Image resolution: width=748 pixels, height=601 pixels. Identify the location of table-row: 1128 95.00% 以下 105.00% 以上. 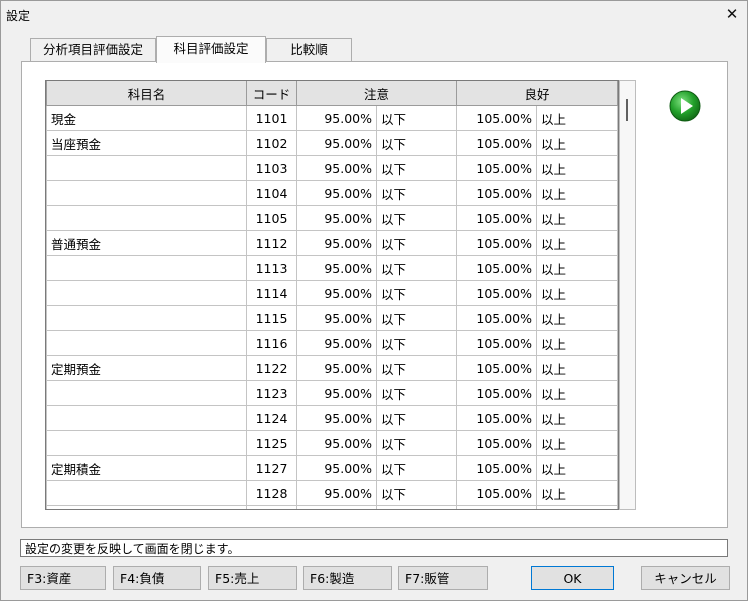
(332, 493).